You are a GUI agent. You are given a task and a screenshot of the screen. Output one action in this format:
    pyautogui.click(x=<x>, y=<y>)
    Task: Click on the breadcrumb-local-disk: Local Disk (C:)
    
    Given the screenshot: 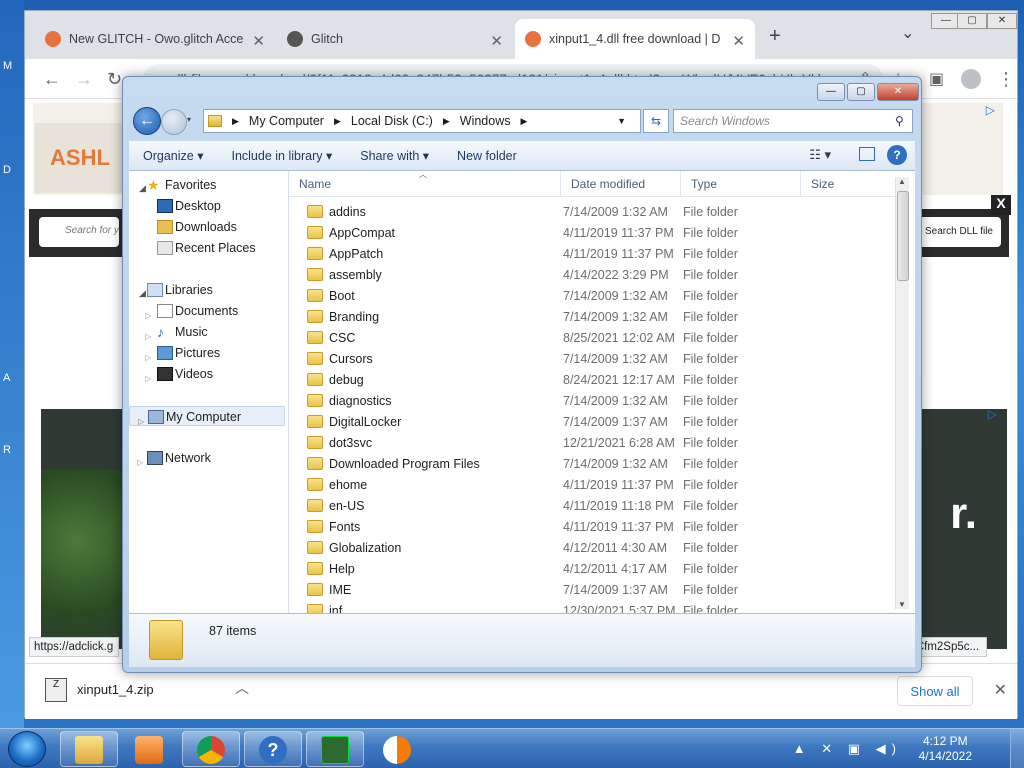 What is the action you would take?
    pyautogui.click(x=392, y=121)
    